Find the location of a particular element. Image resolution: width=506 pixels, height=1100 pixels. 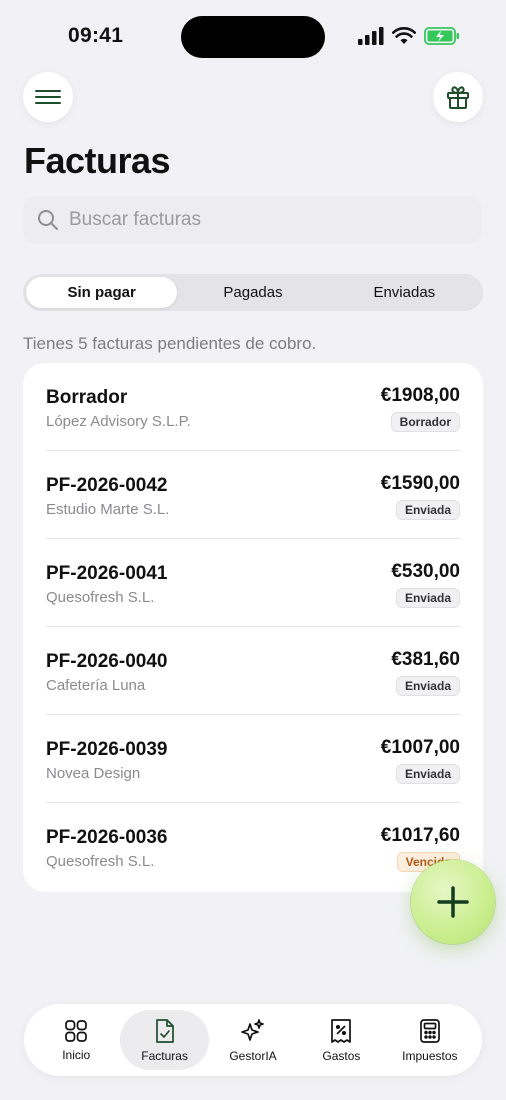

tab-label: Facturas is located at coordinates (164, 1055).